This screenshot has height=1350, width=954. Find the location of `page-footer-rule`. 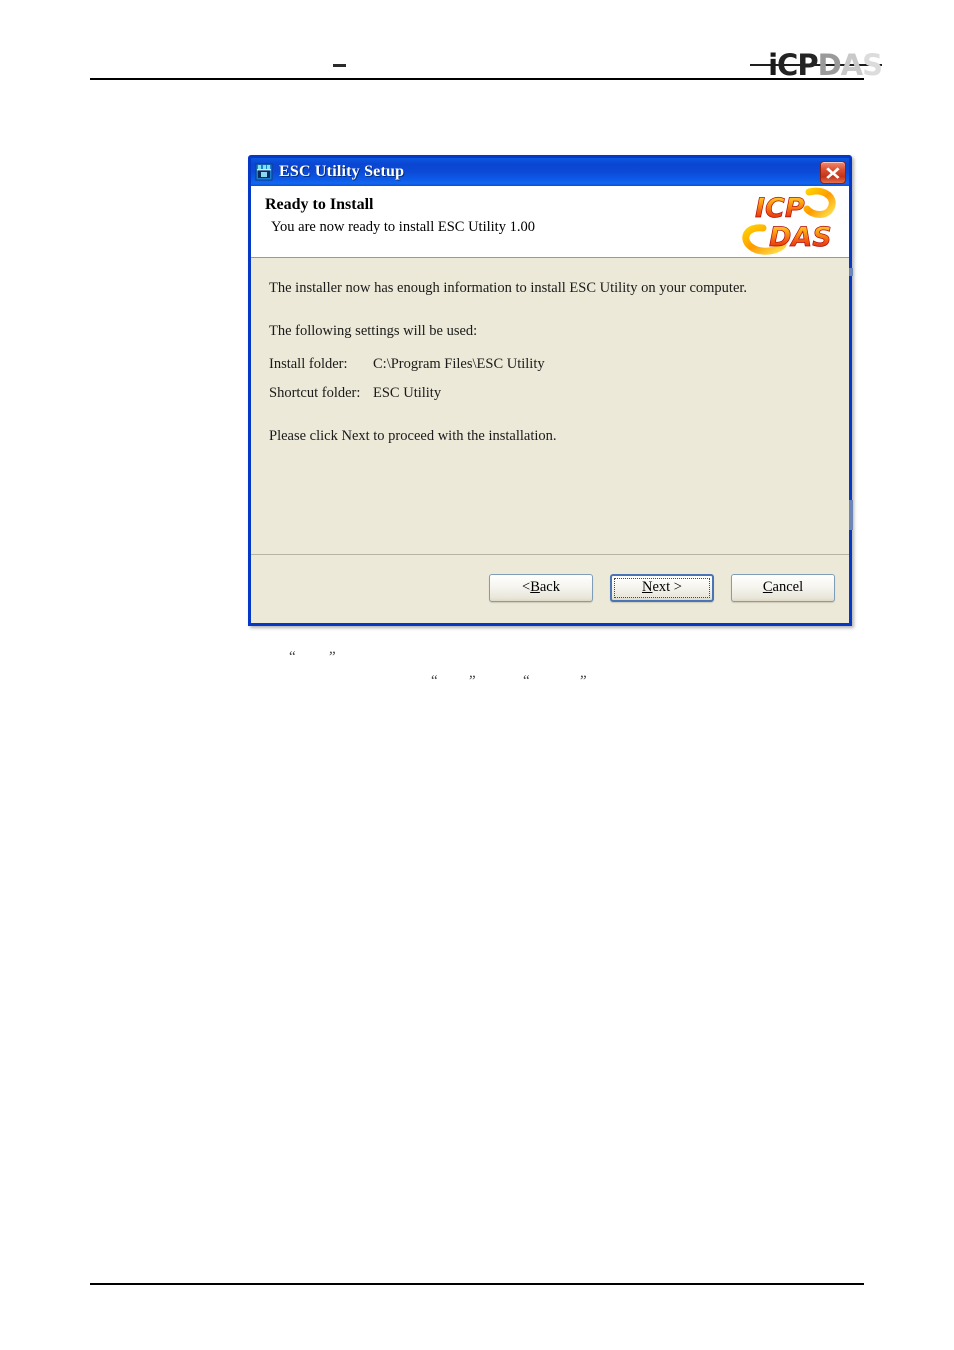

page-footer-rule is located at coordinates (477, 1284).